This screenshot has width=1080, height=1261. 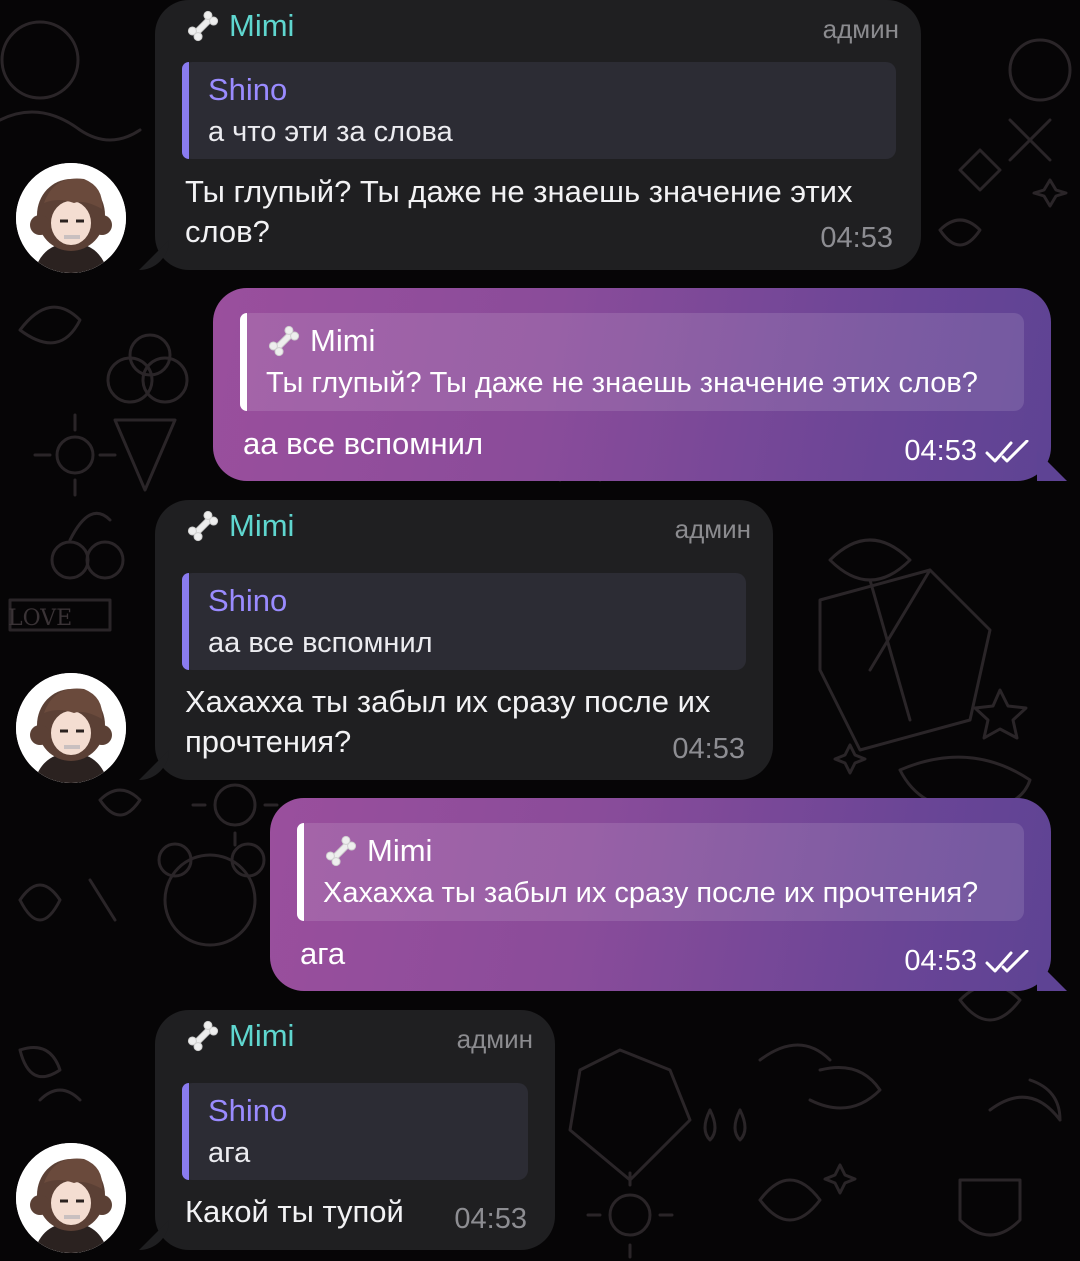 What do you see at coordinates (229, 1153) in the screenshot?
I see `reply-text: ага` at bounding box center [229, 1153].